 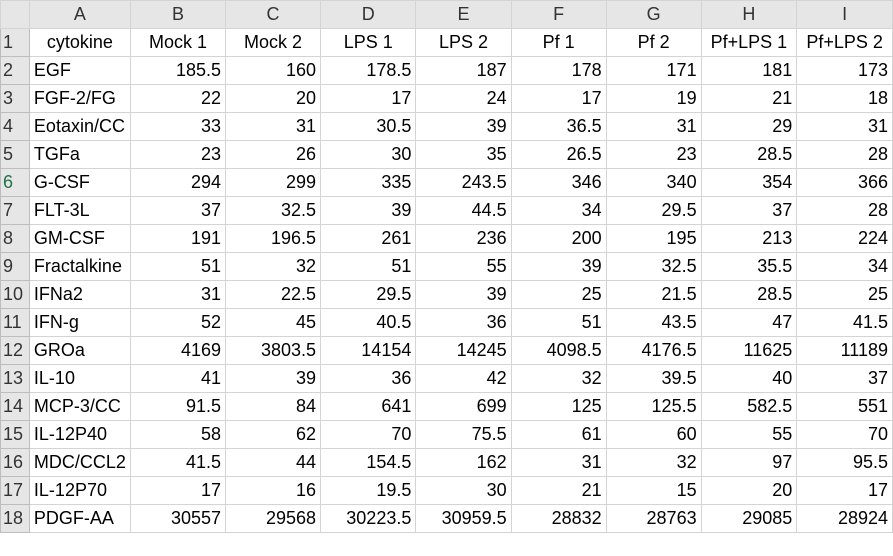 What do you see at coordinates (15, 350) in the screenshot?
I see `row-header-12: 12` at bounding box center [15, 350].